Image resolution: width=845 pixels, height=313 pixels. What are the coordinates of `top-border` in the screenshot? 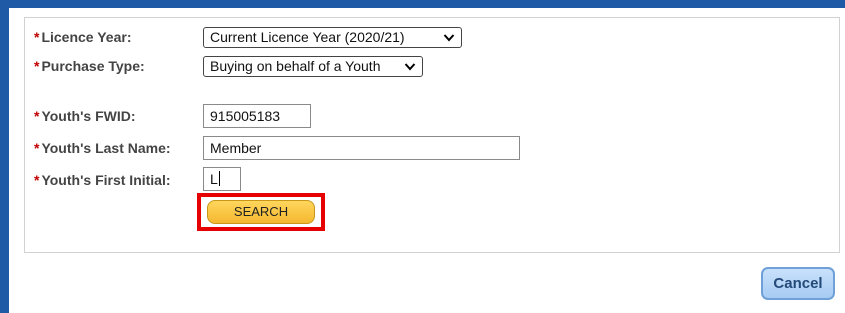 It's located at (422, 4).